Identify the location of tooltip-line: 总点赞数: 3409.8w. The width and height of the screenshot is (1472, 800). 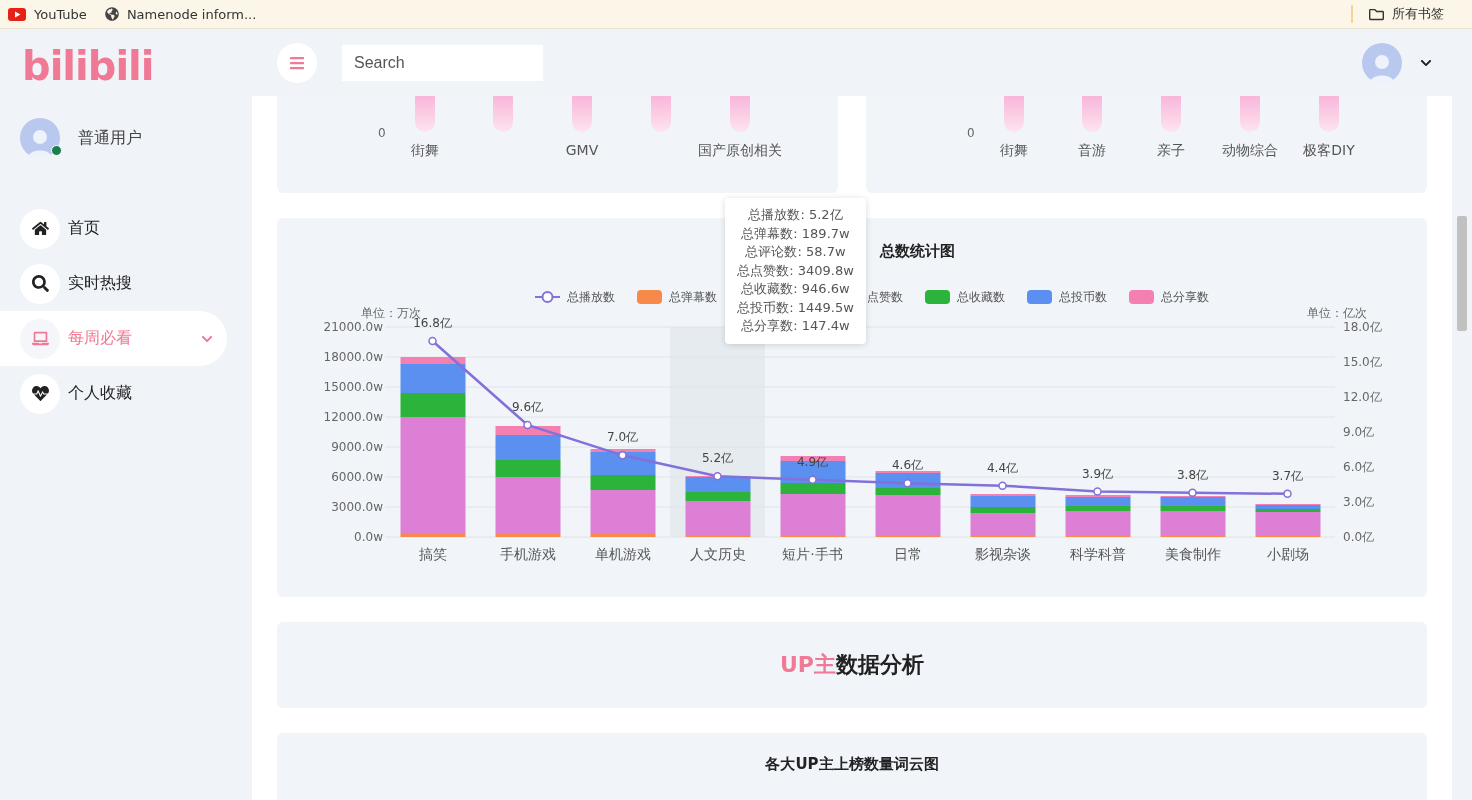
(795, 270).